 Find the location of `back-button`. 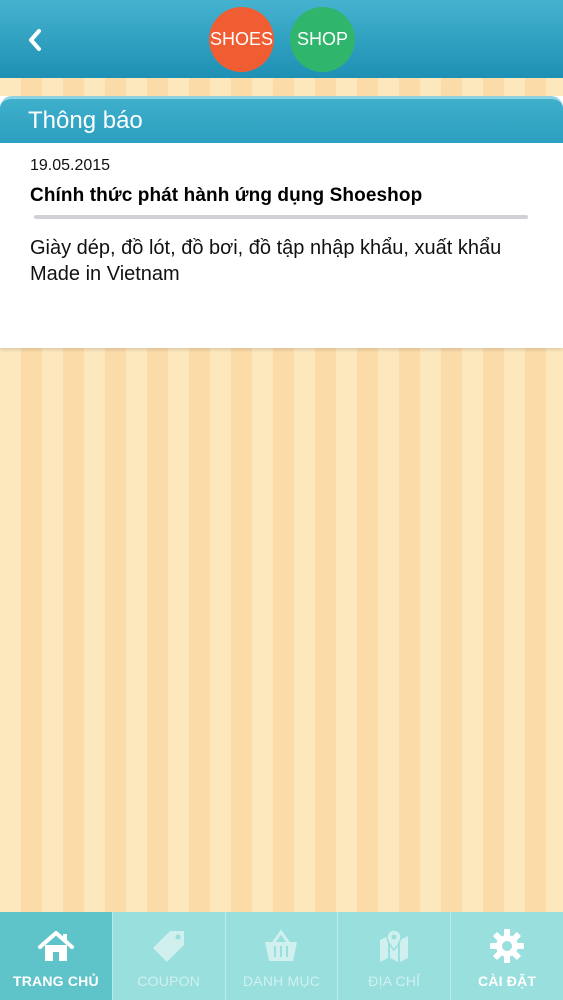

back-button is located at coordinates (36, 40).